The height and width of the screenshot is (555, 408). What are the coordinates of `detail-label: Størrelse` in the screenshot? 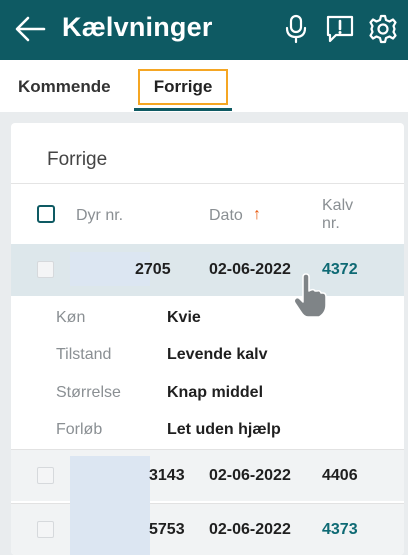 It's located at (88, 392).